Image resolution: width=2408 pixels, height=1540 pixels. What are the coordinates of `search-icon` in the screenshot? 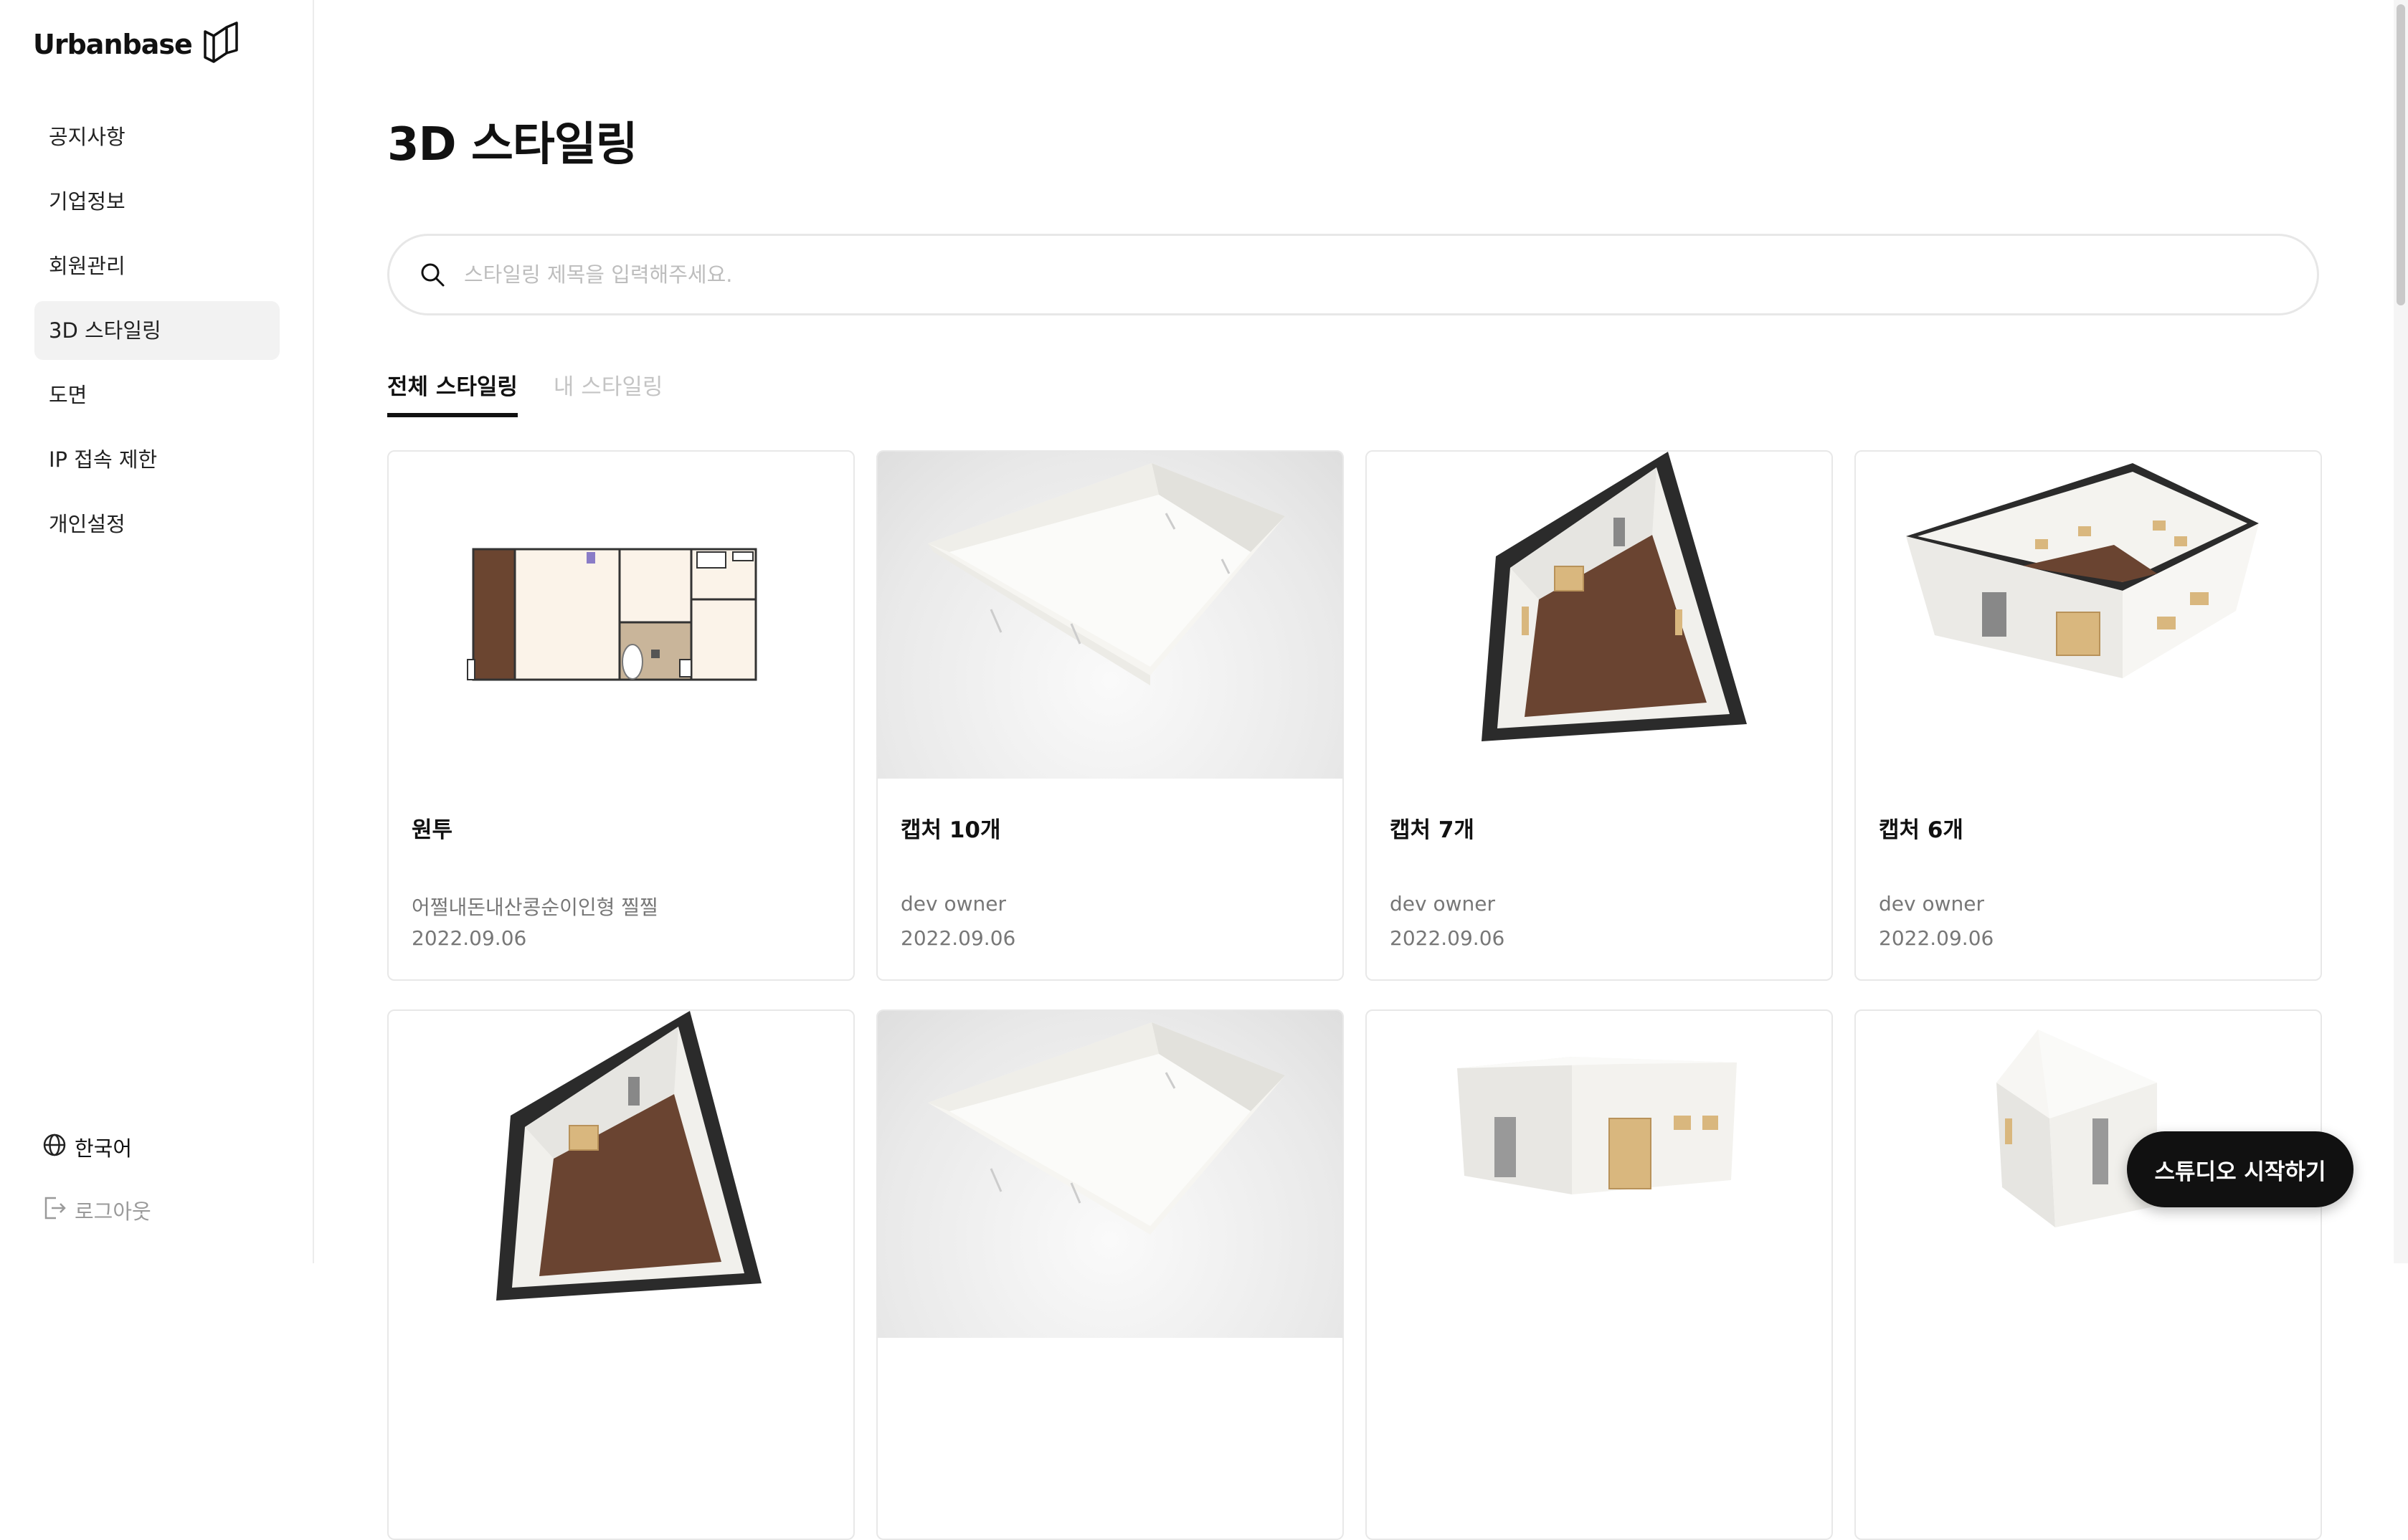 It's located at (434, 274).